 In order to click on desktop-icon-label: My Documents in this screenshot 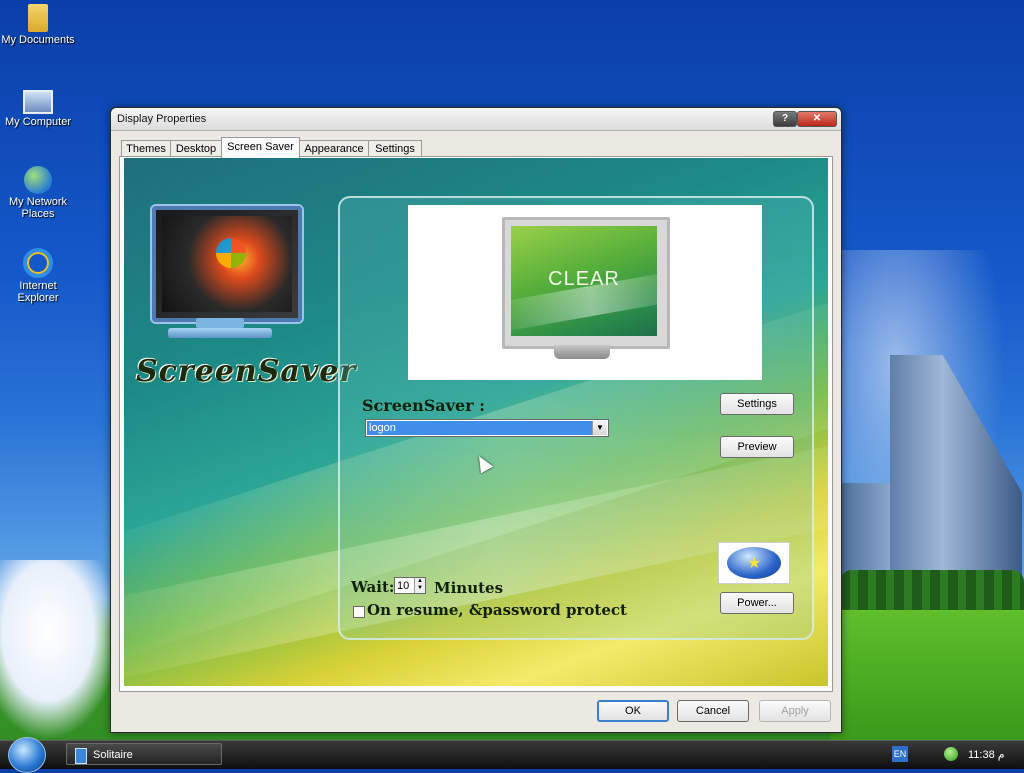, I will do `click(38, 40)`.